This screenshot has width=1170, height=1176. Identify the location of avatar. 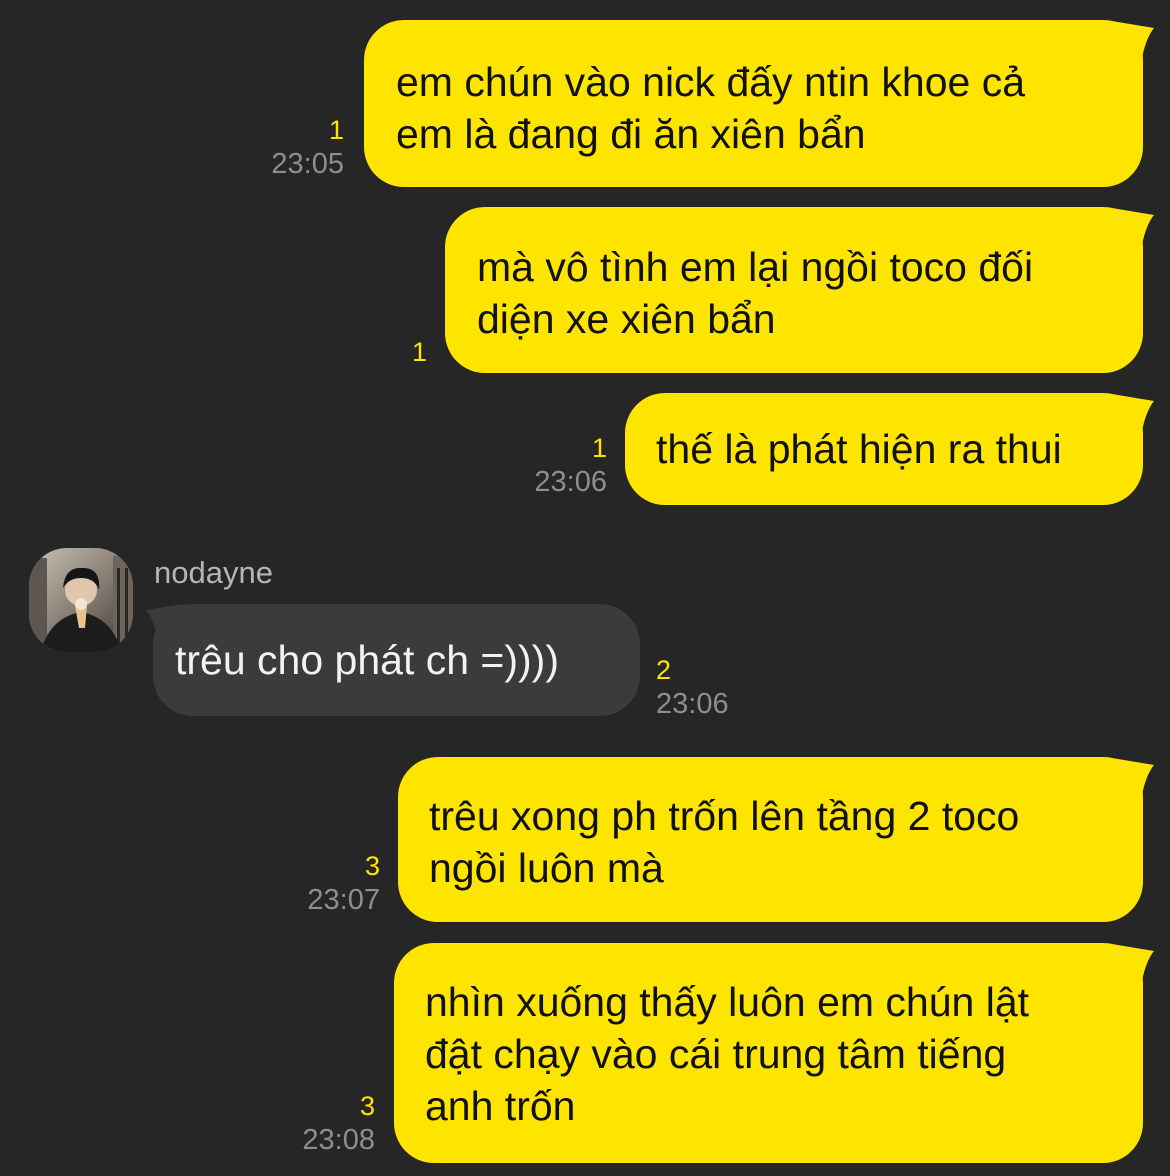
(81, 600).